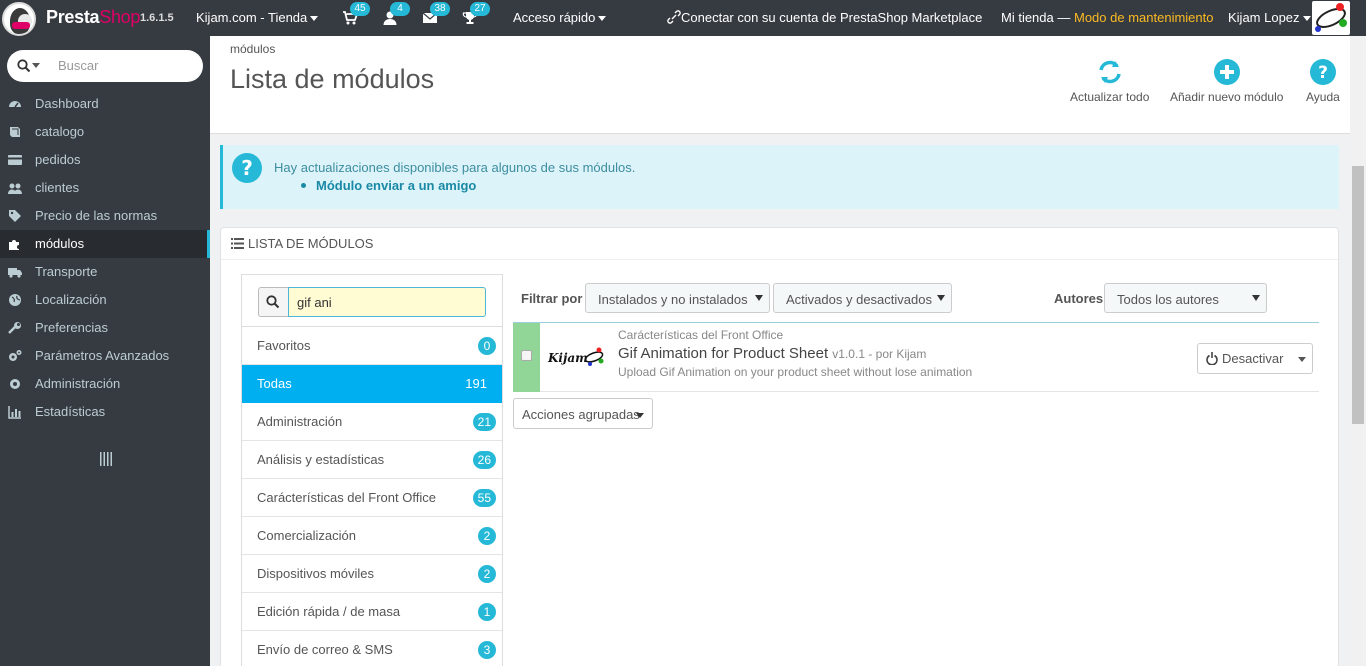  Describe the element at coordinates (105, 160) in the screenshot. I see `sidebar-item-pedidos: pedidos` at that location.